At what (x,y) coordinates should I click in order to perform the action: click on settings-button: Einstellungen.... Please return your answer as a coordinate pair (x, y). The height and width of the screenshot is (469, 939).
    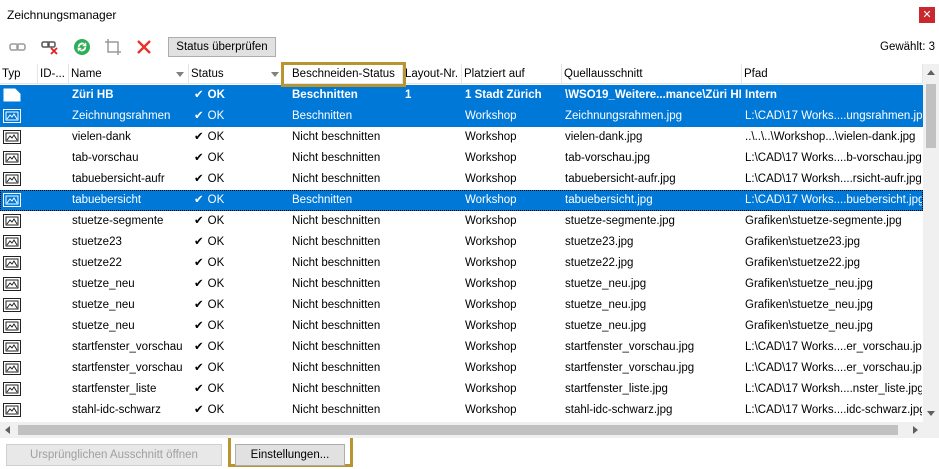
    Looking at the image, I should click on (290, 455).